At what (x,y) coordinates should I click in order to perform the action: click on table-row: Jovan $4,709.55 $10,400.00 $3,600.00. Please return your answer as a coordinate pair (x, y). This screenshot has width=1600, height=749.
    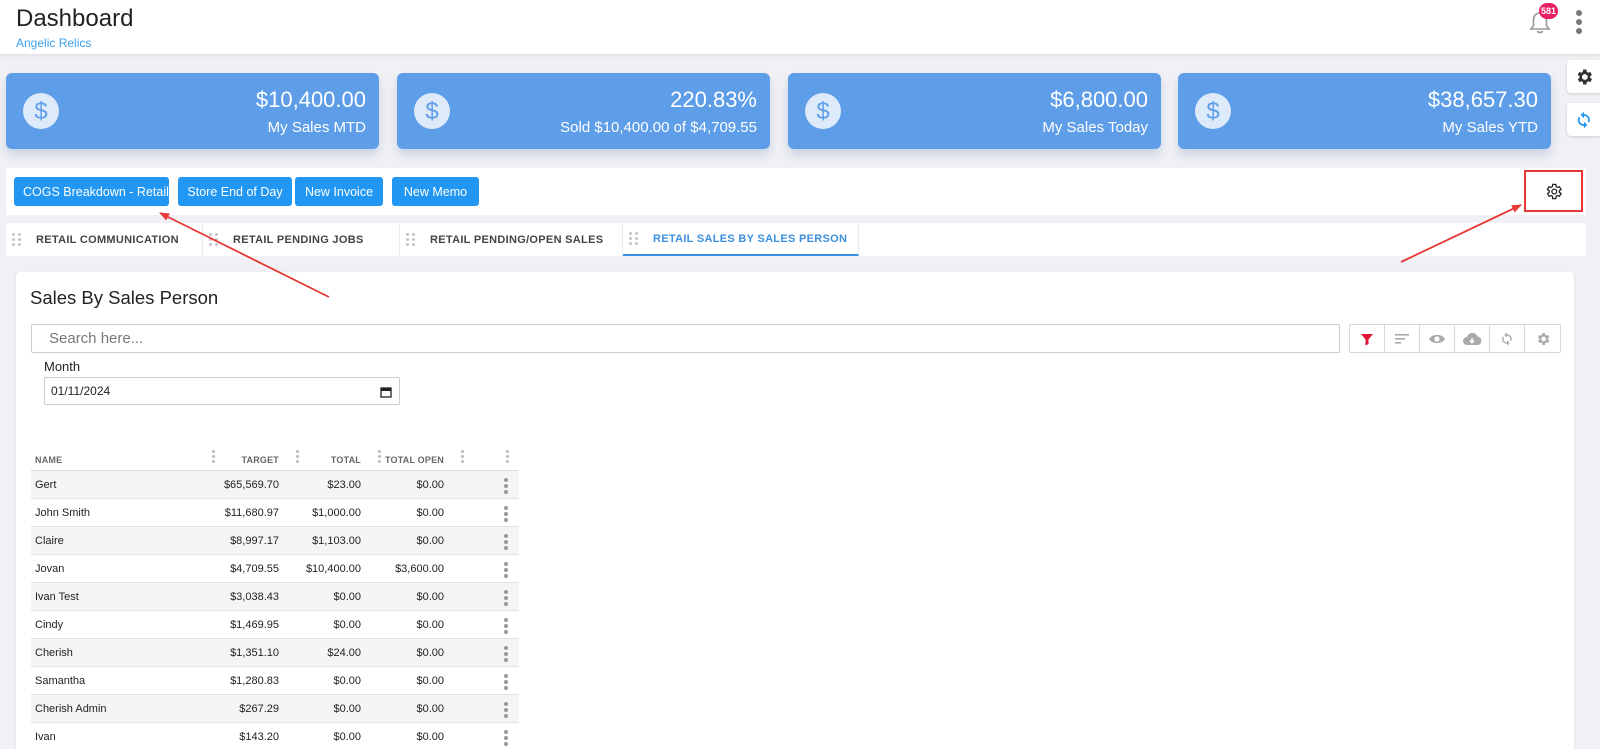
    Looking at the image, I should click on (275, 569).